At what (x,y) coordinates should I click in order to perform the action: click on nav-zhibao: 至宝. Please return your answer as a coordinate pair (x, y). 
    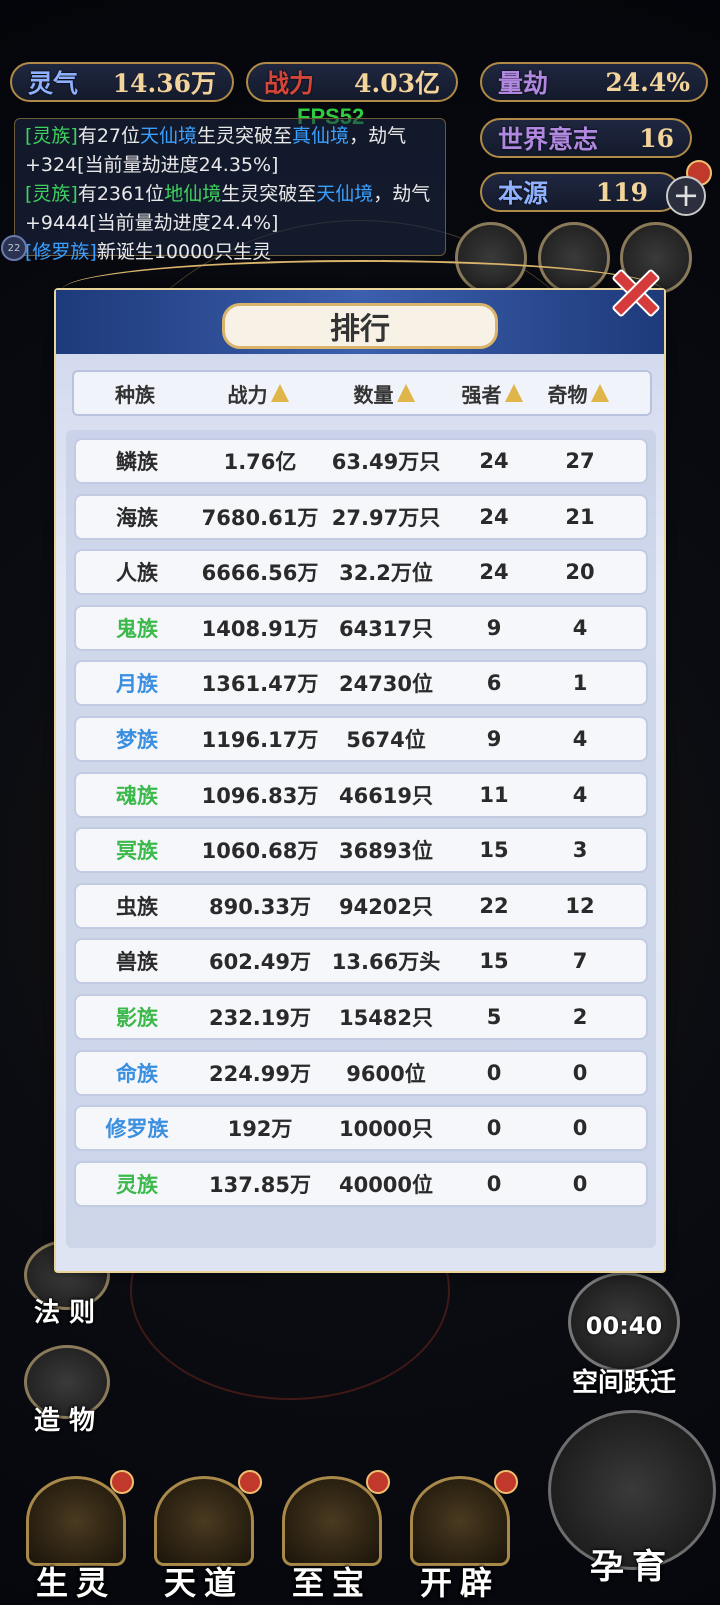
    Looking at the image, I should click on (332, 1537).